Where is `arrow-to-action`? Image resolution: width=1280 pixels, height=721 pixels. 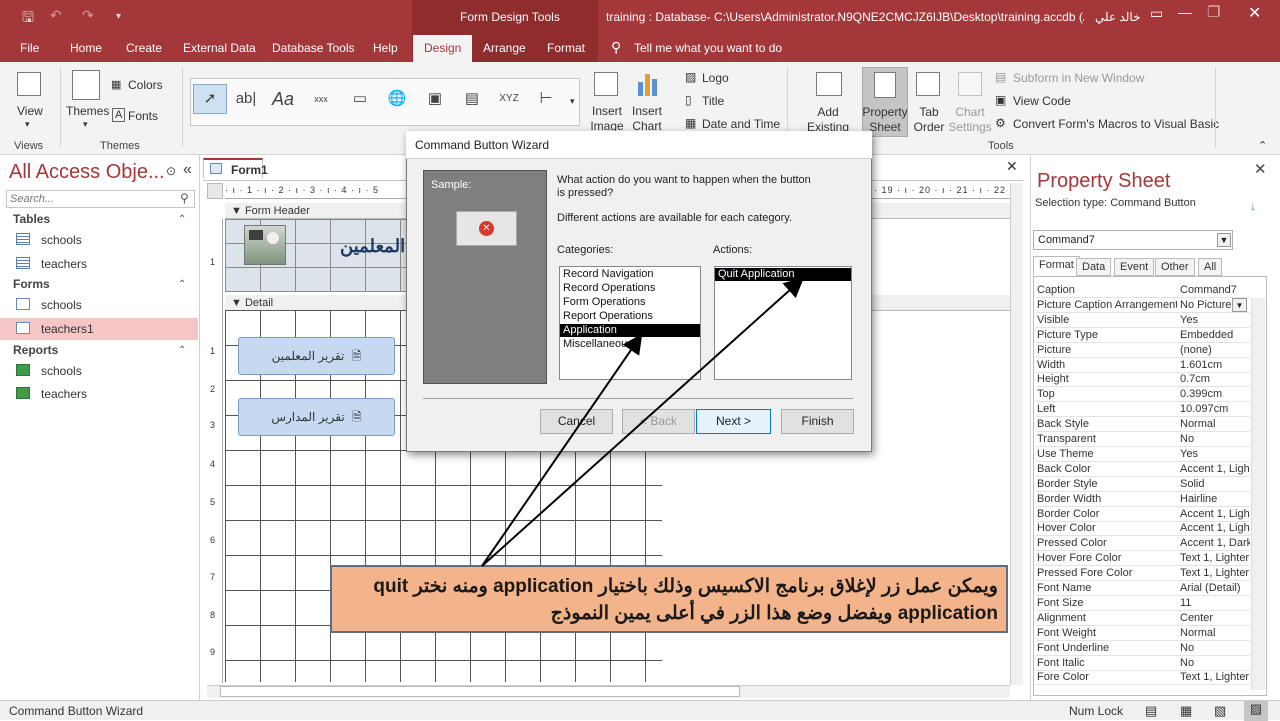 arrow-to-action is located at coordinates (642, 422).